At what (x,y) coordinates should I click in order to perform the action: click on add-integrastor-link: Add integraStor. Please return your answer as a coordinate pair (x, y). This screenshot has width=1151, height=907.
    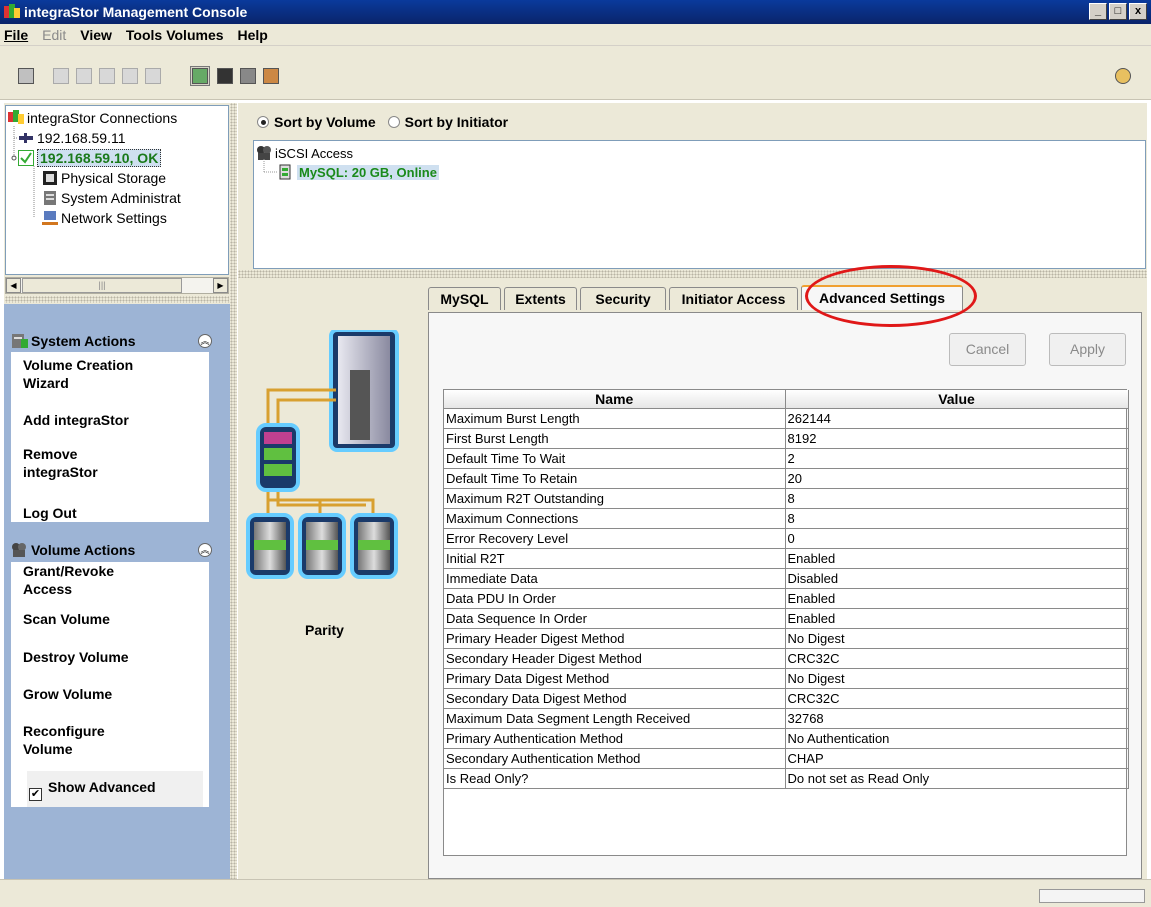
    Looking at the image, I should click on (76, 420).